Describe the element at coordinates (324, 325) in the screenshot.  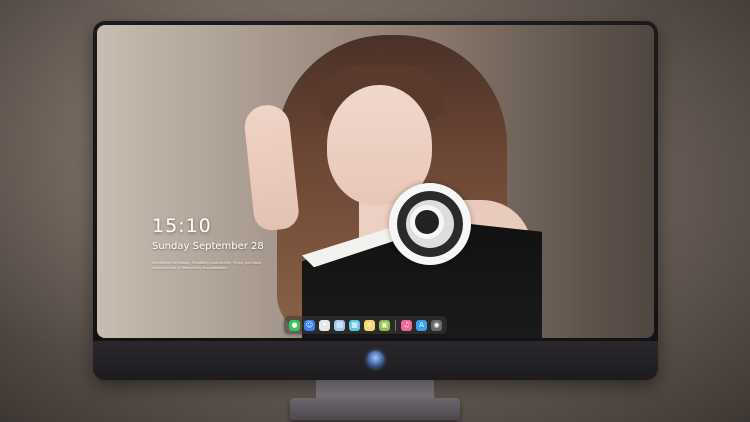
I see `safari-icon: ✦` at that location.